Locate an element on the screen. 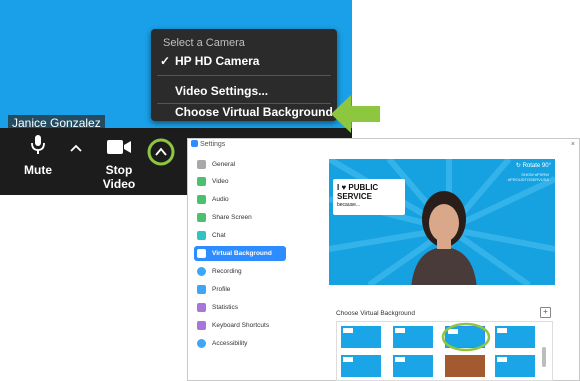  profile-icon is located at coordinates (201, 289).